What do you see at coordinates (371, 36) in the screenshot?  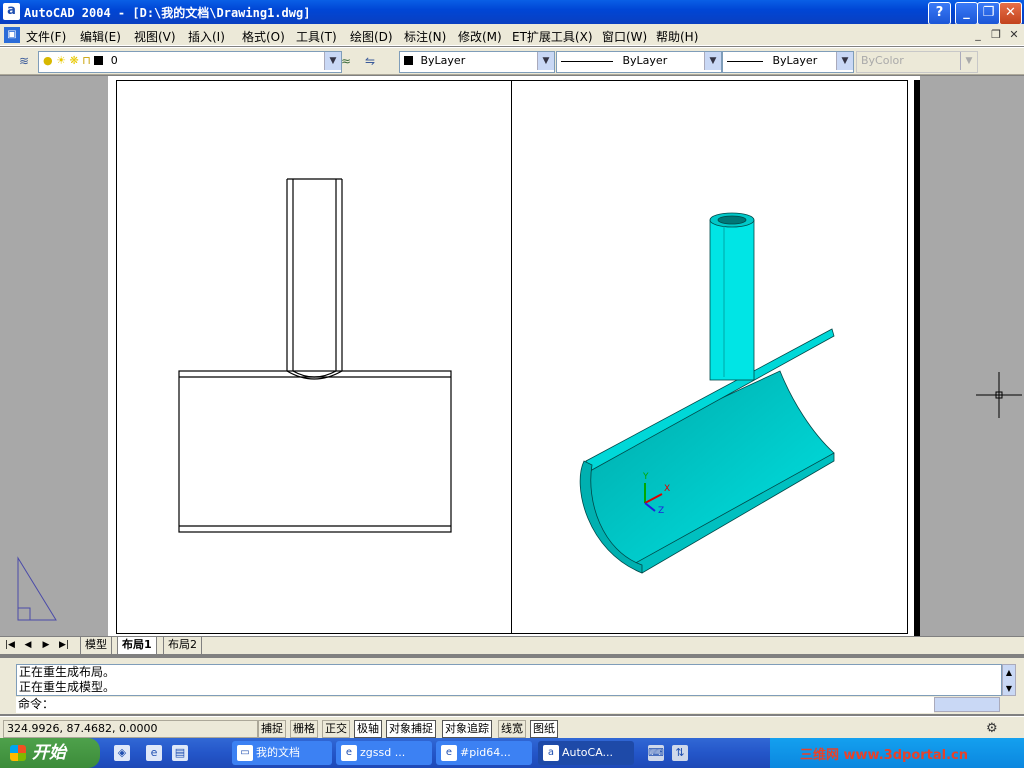 I see `menu-draw: 绘图(D)` at bounding box center [371, 36].